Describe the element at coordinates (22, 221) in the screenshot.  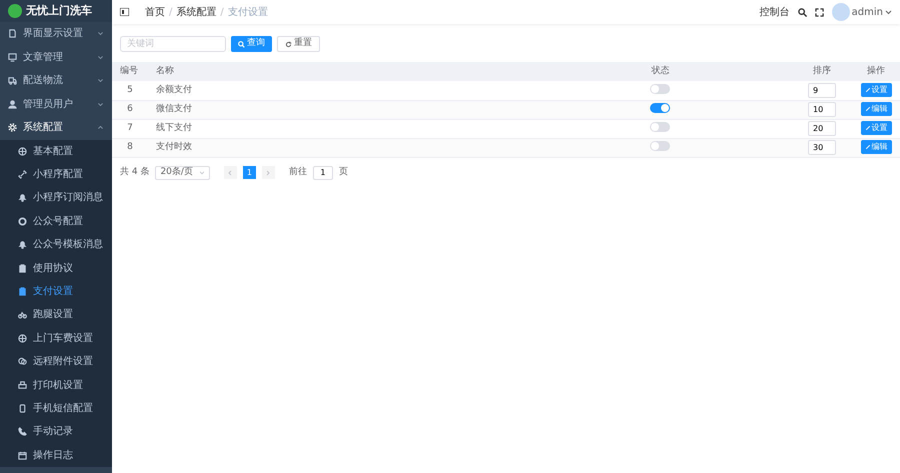
I see `circle-icon` at that location.